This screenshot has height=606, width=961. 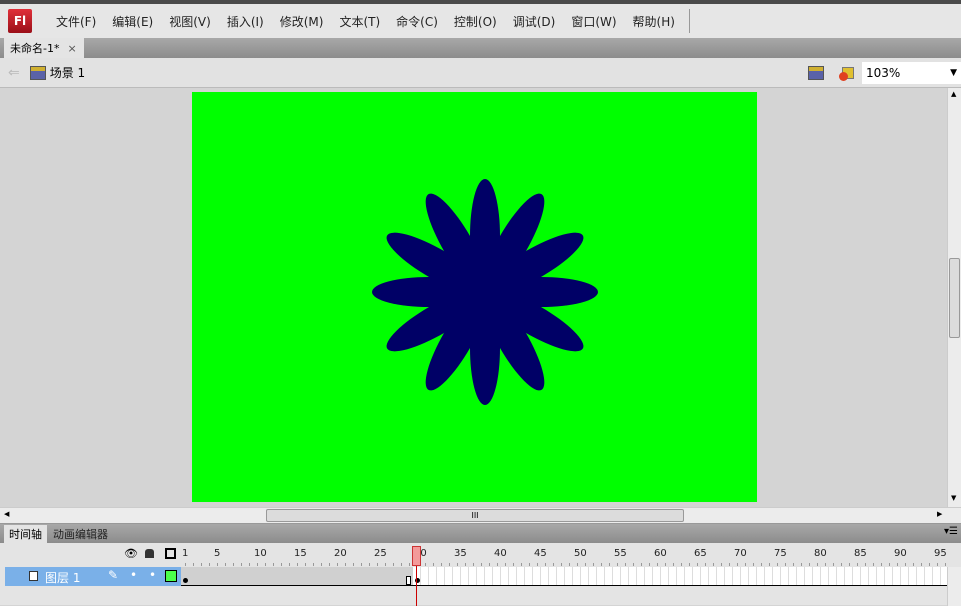 What do you see at coordinates (480, 73) in the screenshot?
I see `scene-bar: ⇐ 场景 1 103% ▼` at bounding box center [480, 73].